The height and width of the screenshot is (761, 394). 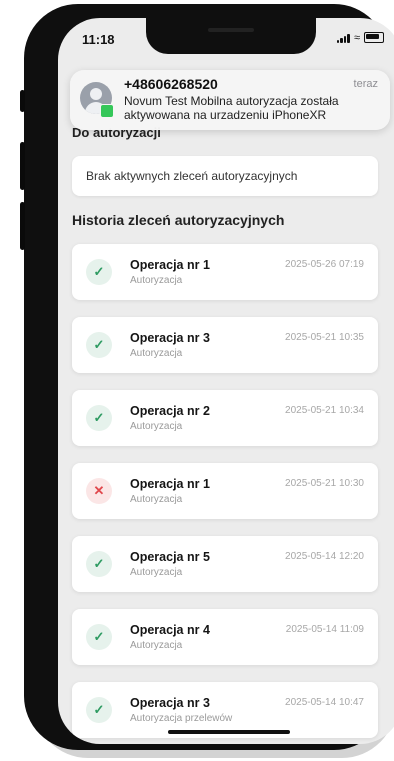 I want to click on home-indicator, so click(x=229, y=732).